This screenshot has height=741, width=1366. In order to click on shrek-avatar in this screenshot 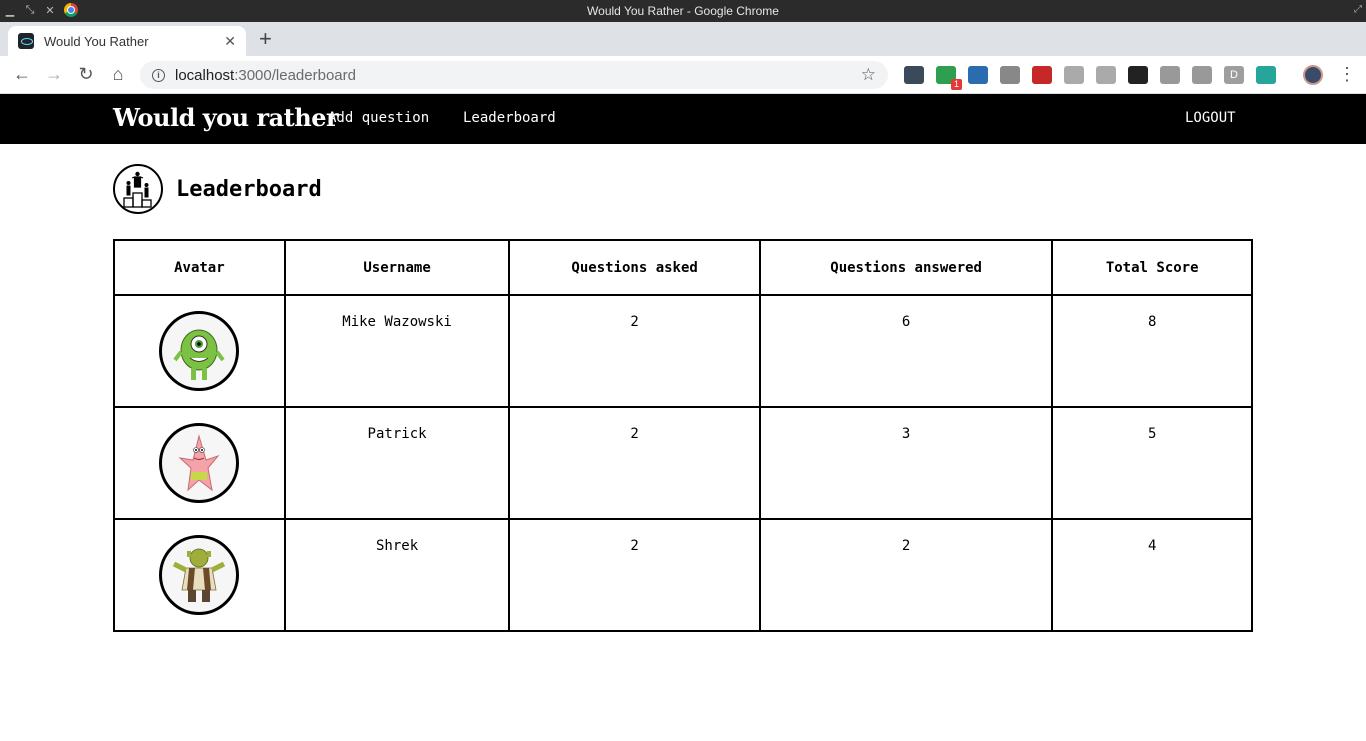, I will do `click(199, 575)`.